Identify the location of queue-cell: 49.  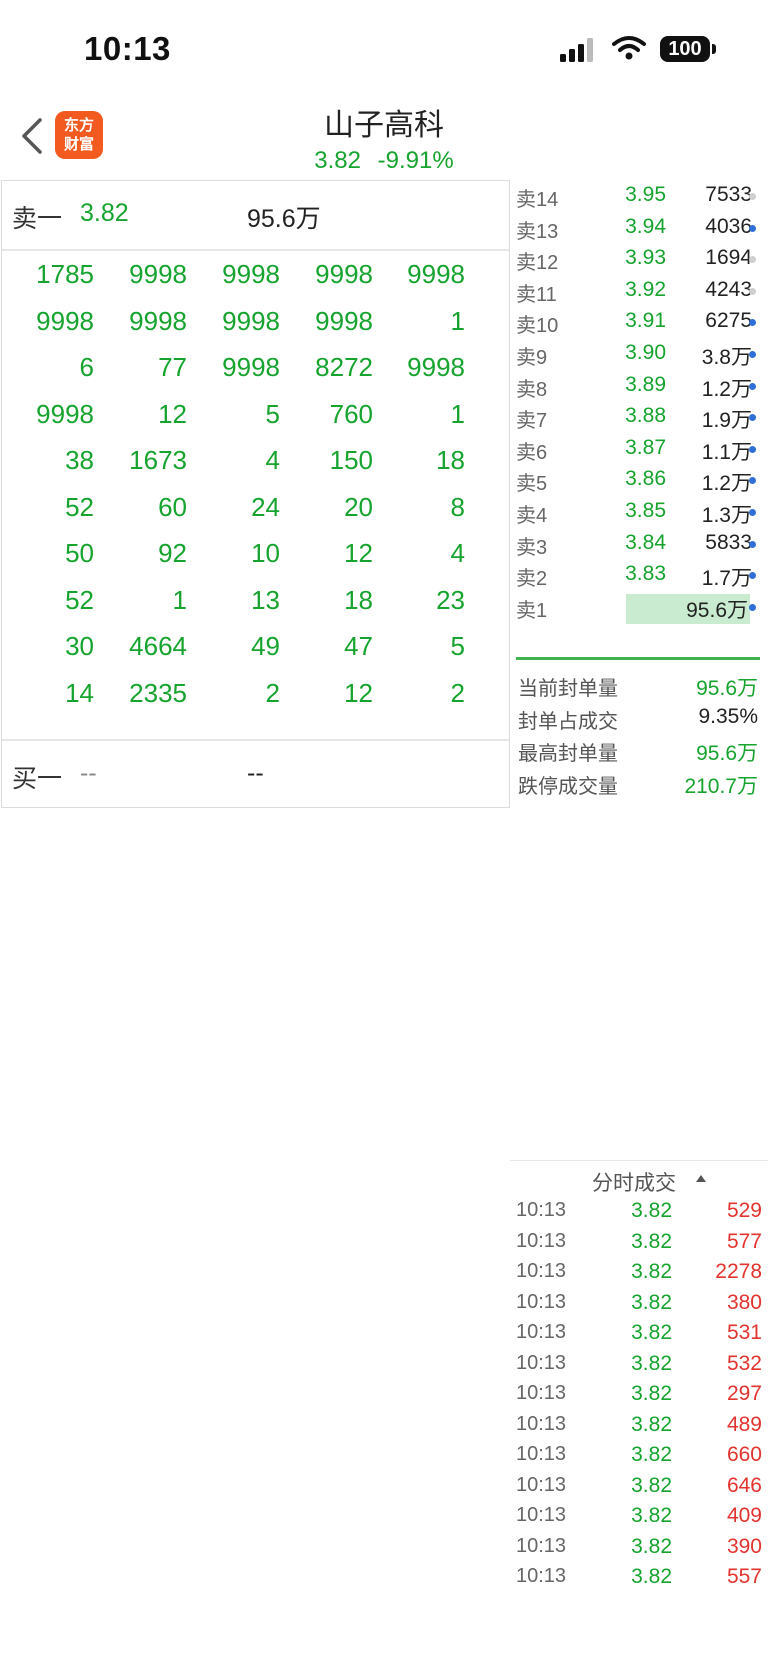
(265, 646).